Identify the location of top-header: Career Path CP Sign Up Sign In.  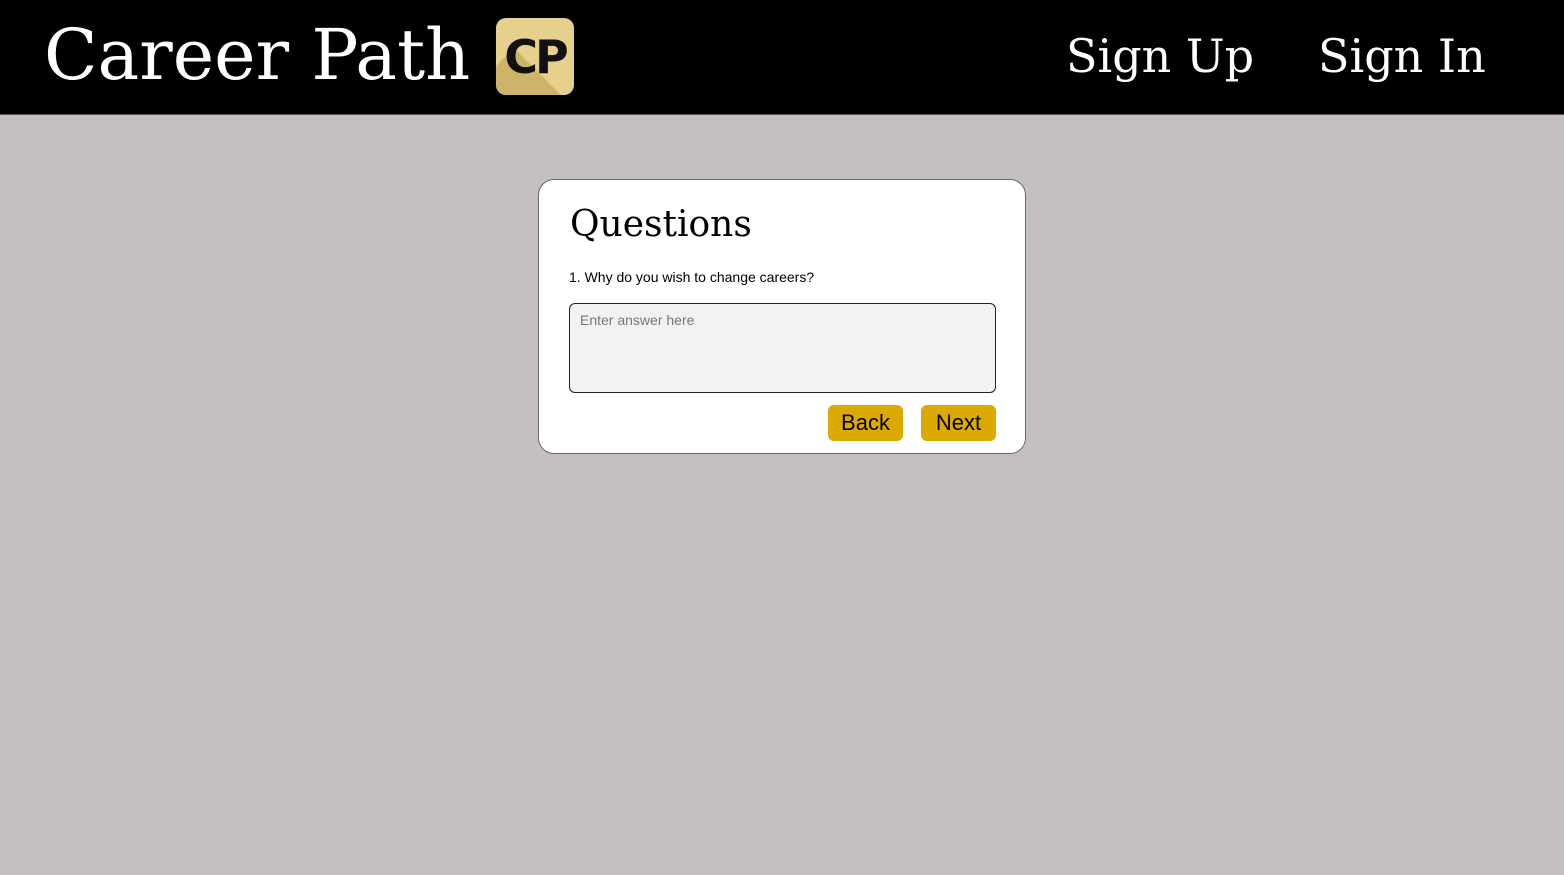
(782, 57).